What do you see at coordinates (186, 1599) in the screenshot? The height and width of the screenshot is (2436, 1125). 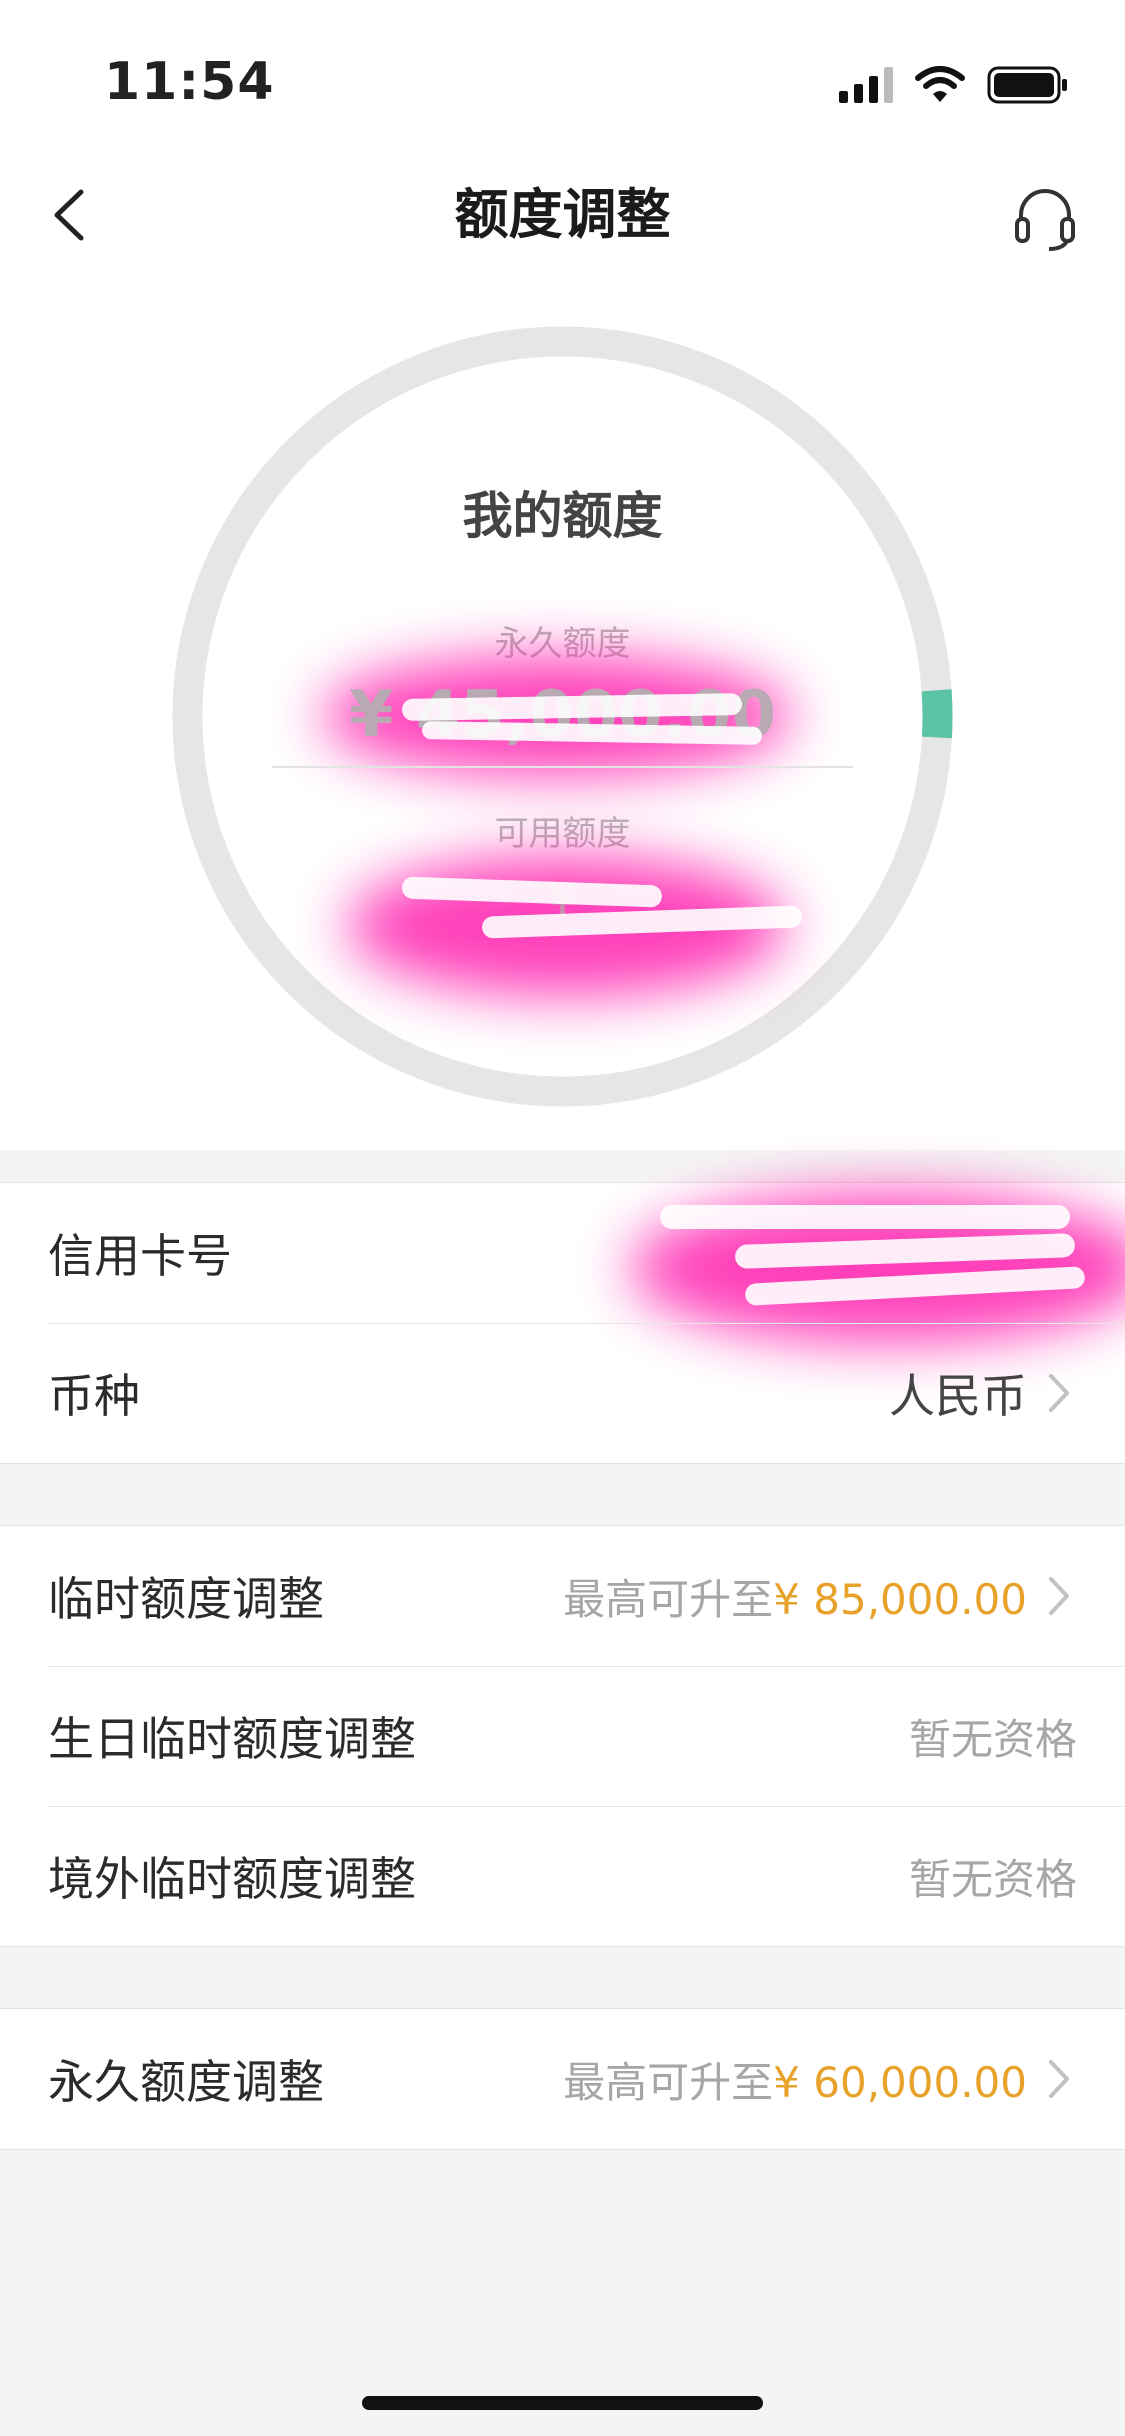 I see `temporary-limit-label: 临时额度调整` at bounding box center [186, 1599].